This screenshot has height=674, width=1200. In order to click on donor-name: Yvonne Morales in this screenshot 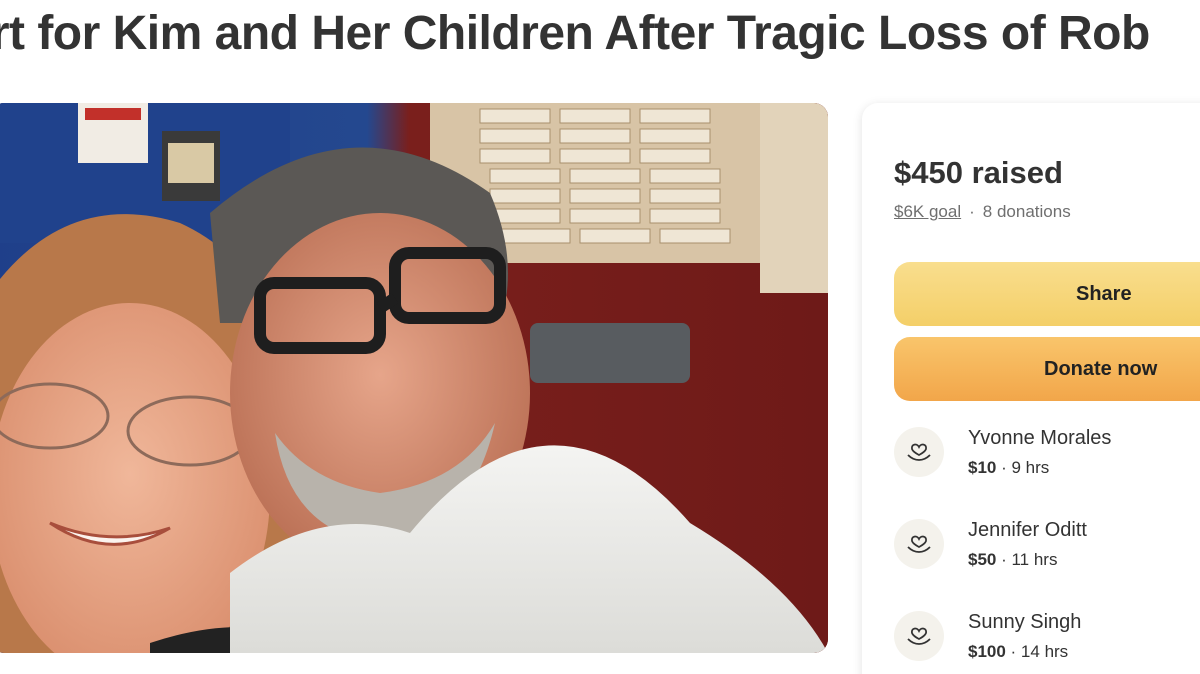, I will do `click(1040, 438)`.